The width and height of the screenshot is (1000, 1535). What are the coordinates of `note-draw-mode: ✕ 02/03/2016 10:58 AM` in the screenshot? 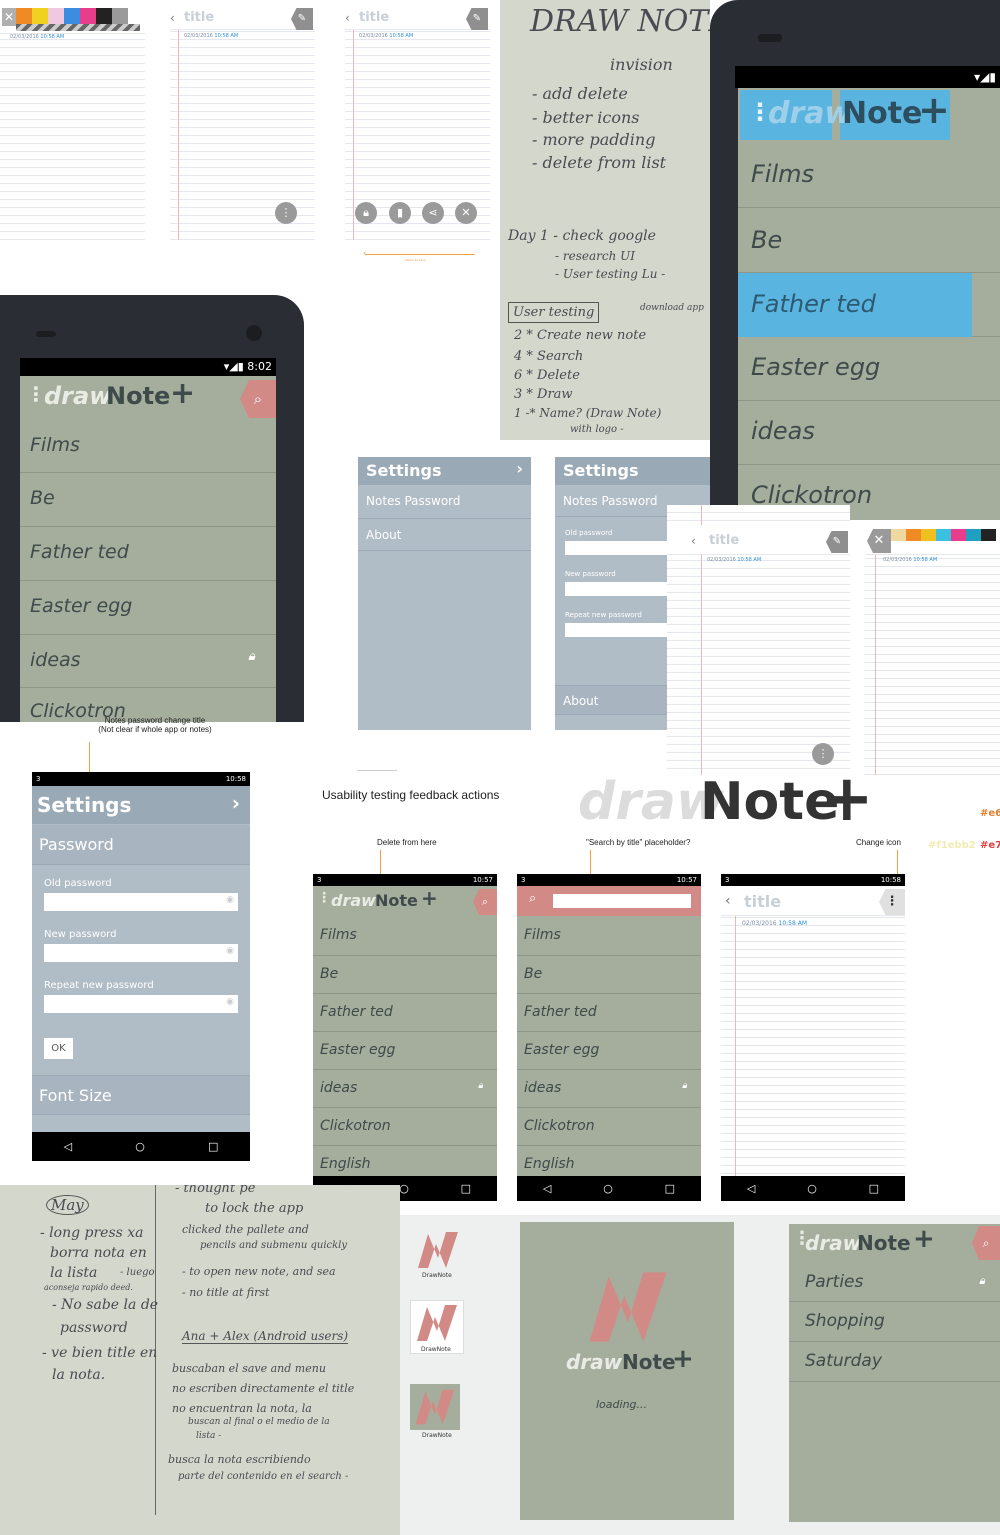 It's located at (72, 120).